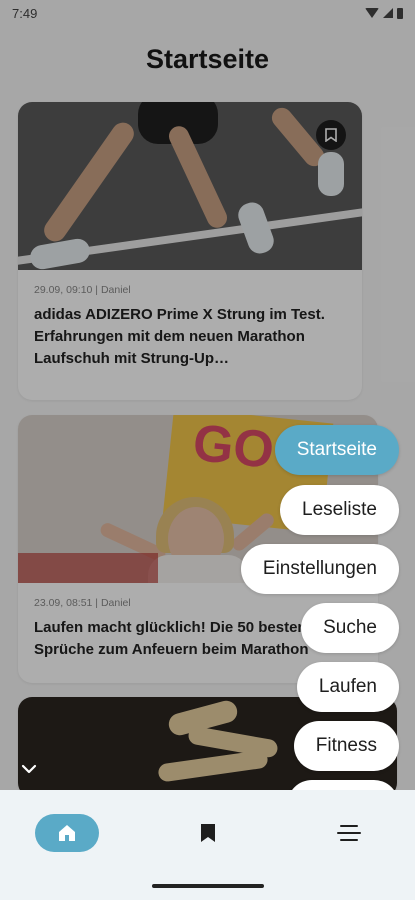  What do you see at coordinates (350, 628) in the screenshot?
I see `fab-item-suche: Suche` at bounding box center [350, 628].